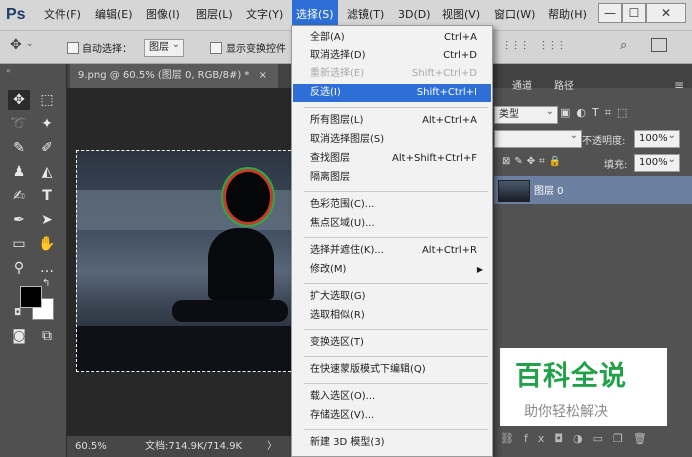  What do you see at coordinates (522, 87) in the screenshot?
I see `tab-channels: 通道` at bounding box center [522, 87].